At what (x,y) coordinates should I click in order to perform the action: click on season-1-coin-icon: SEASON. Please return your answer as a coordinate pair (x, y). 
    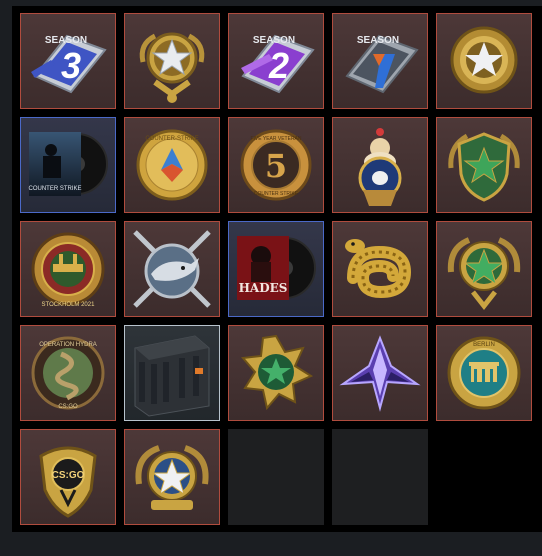
    Looking at the image, I should click on (382, 64).